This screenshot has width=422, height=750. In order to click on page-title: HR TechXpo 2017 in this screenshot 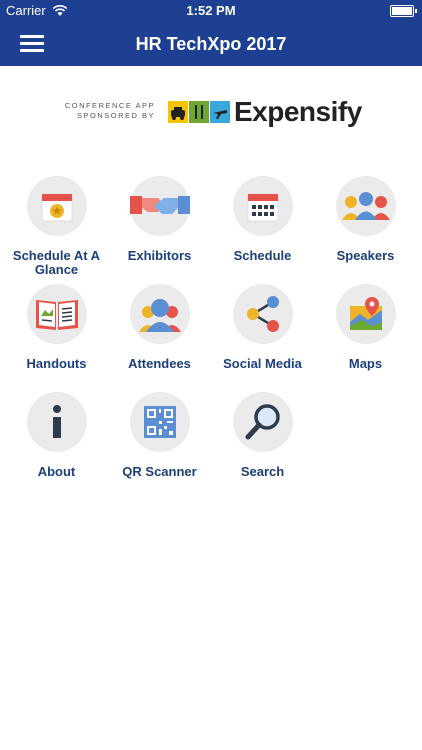, I will do `click(211, 44)`.